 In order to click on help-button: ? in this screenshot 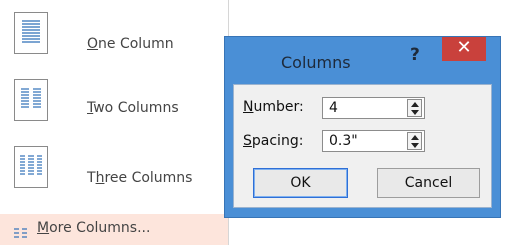, I will do `click(415, 55)`.